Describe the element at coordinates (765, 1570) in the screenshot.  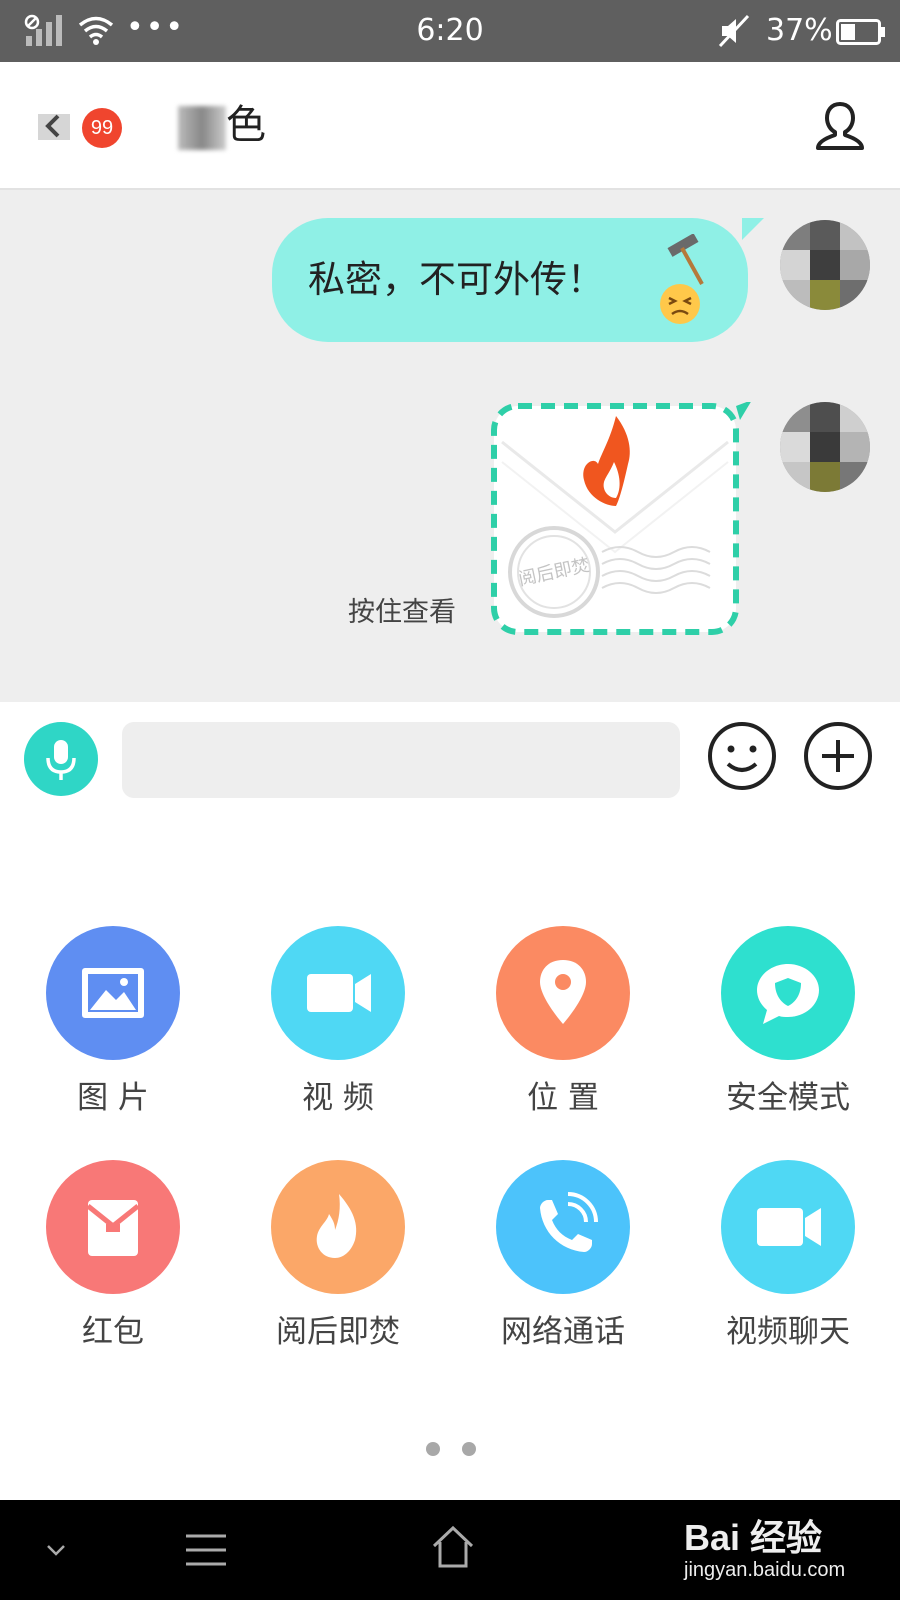
I see `watermark-url: jingyan.baidu.com` at that location.